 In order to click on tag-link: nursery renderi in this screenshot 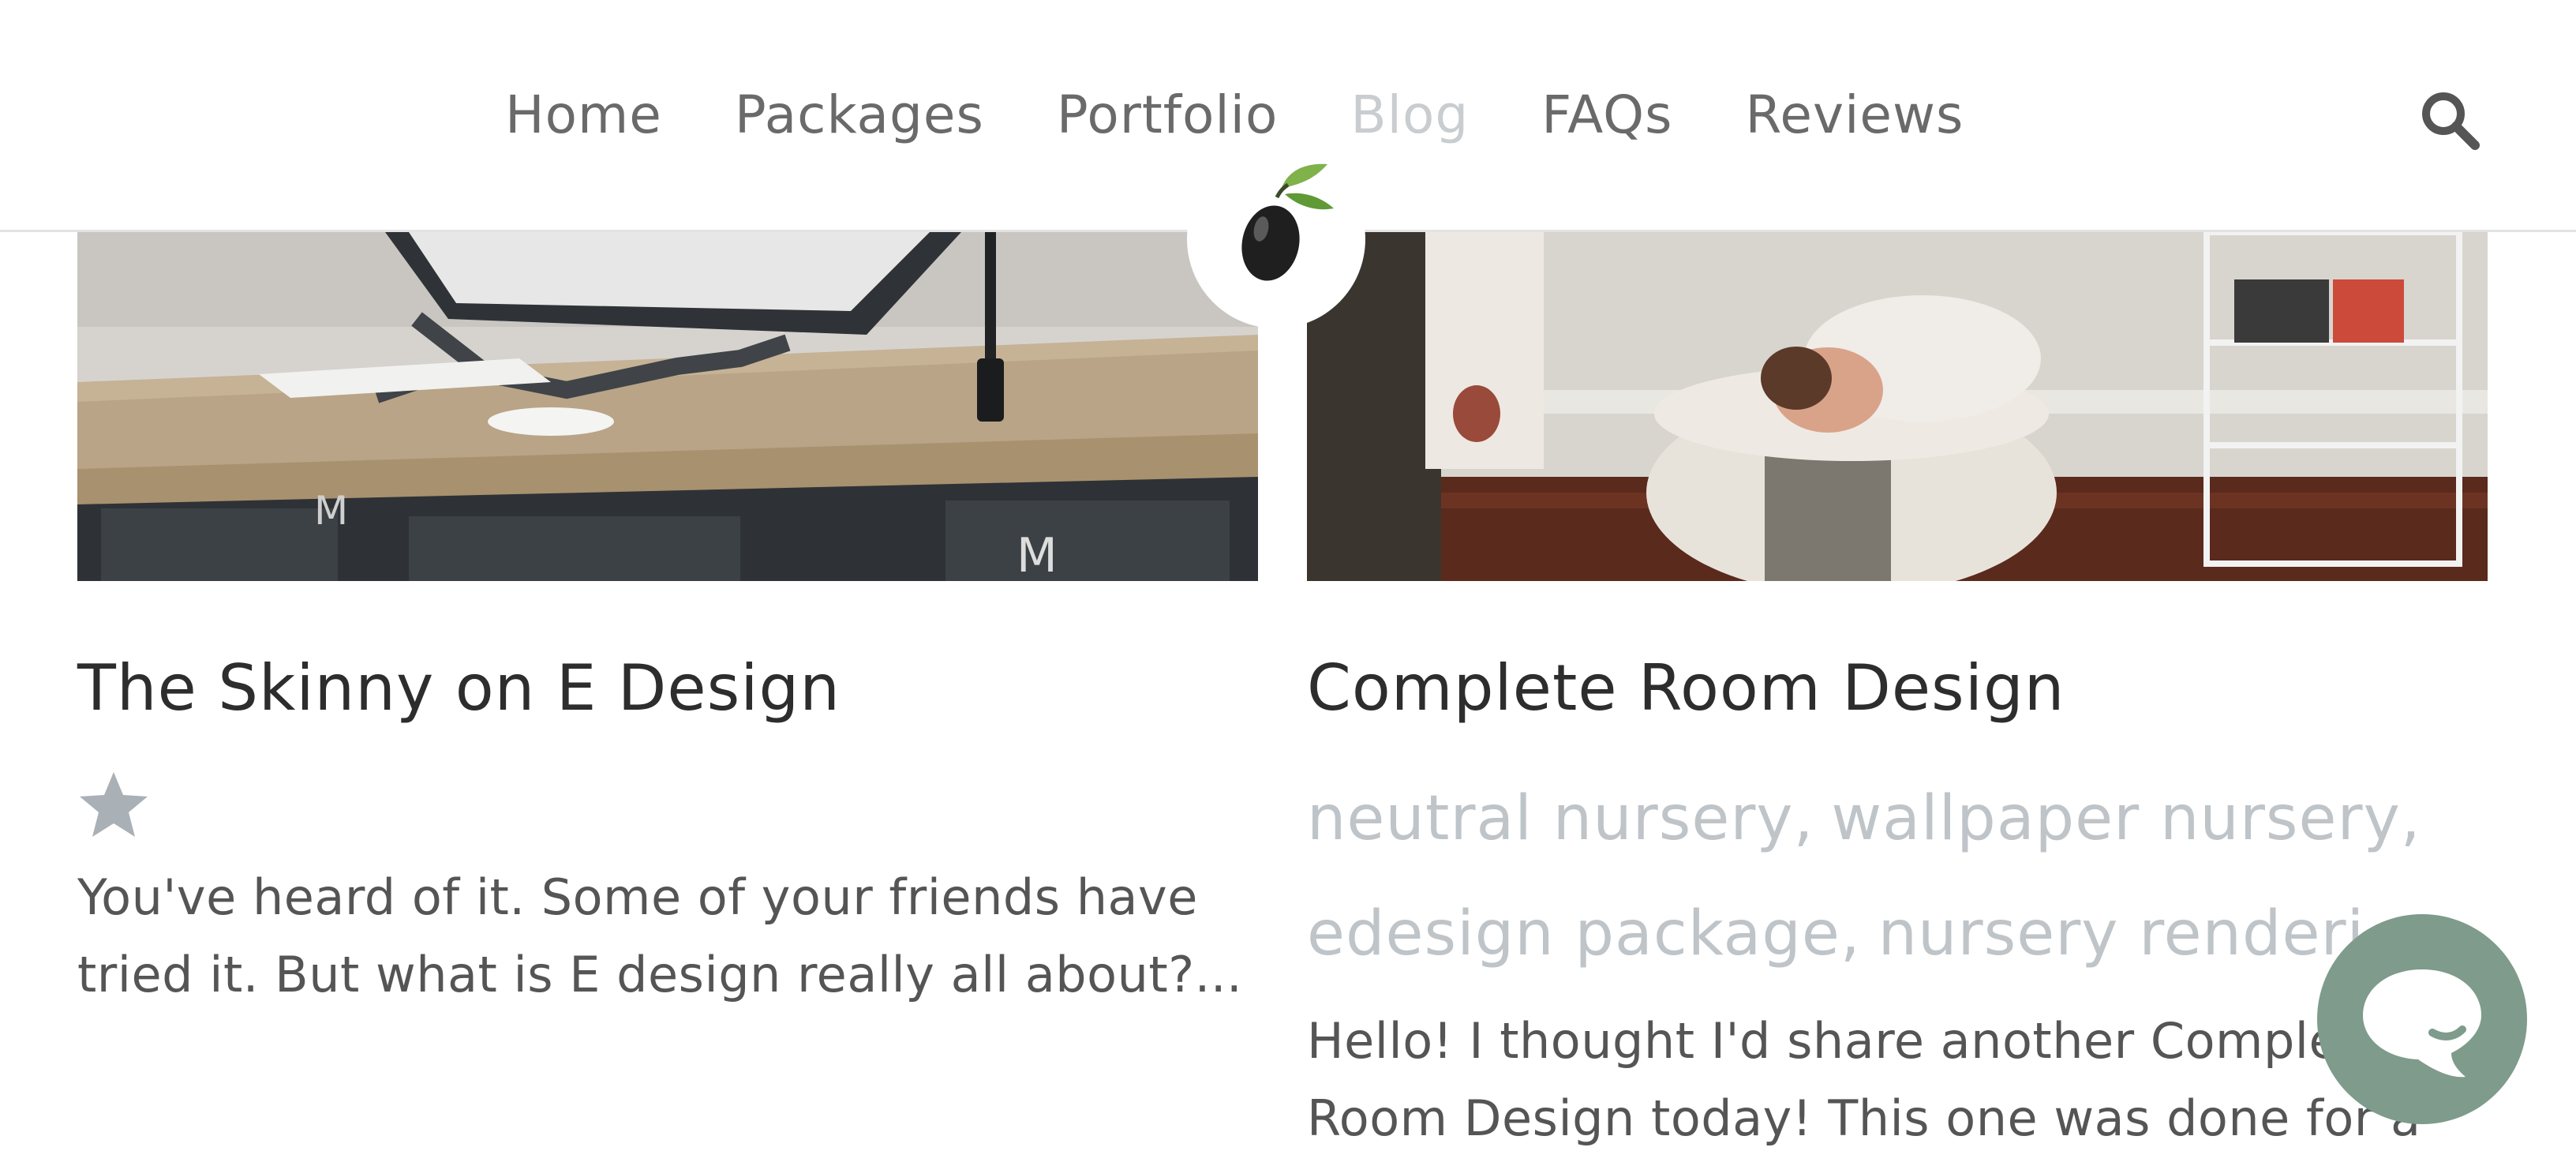, I will do `click(2121, 934)`.